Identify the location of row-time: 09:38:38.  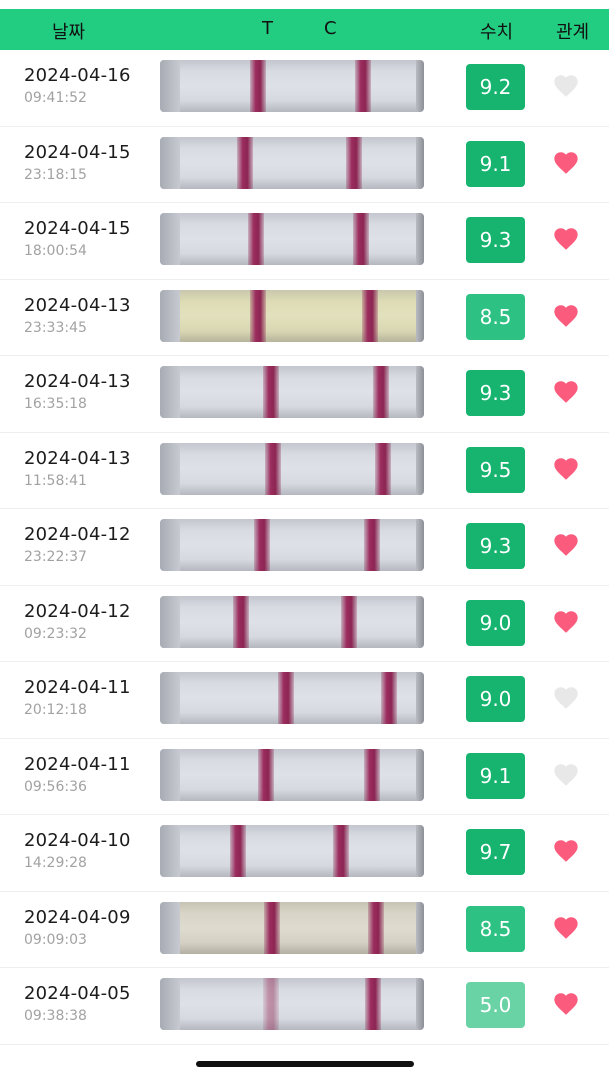
(55, 1016).